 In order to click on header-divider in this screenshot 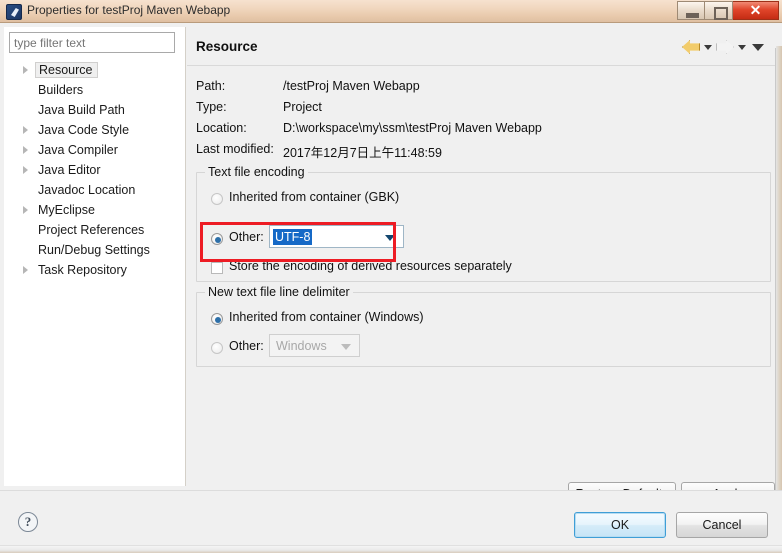, I will do `click(482, 65)`.